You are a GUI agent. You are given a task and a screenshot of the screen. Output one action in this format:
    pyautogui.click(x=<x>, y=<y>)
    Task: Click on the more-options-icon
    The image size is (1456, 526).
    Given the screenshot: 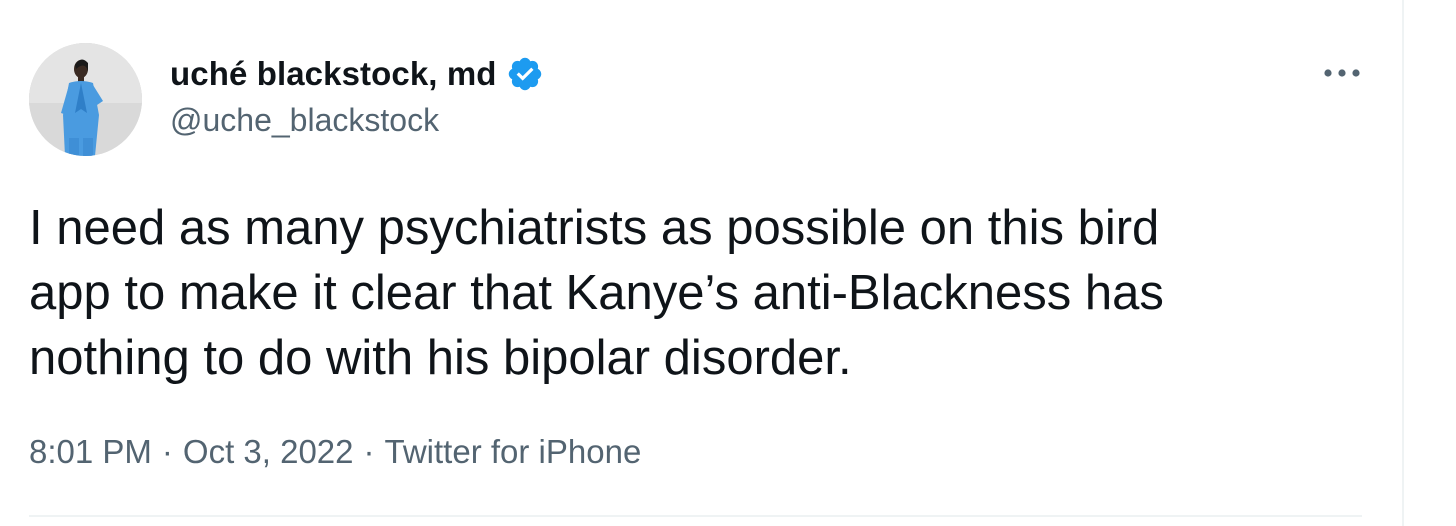 What is the action you would take?
    pyautogui.click(x=1342, y=73)
    